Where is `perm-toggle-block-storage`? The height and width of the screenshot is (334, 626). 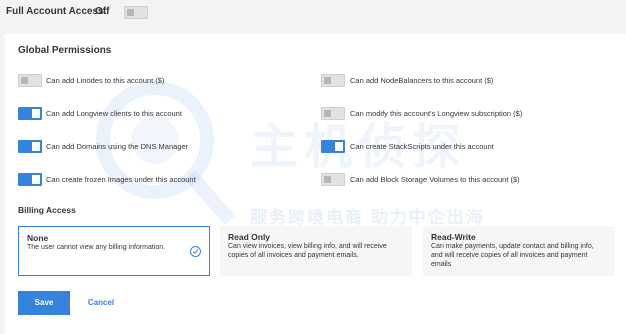 perm-toggle-block-storage is located at coordinates (333, 179).